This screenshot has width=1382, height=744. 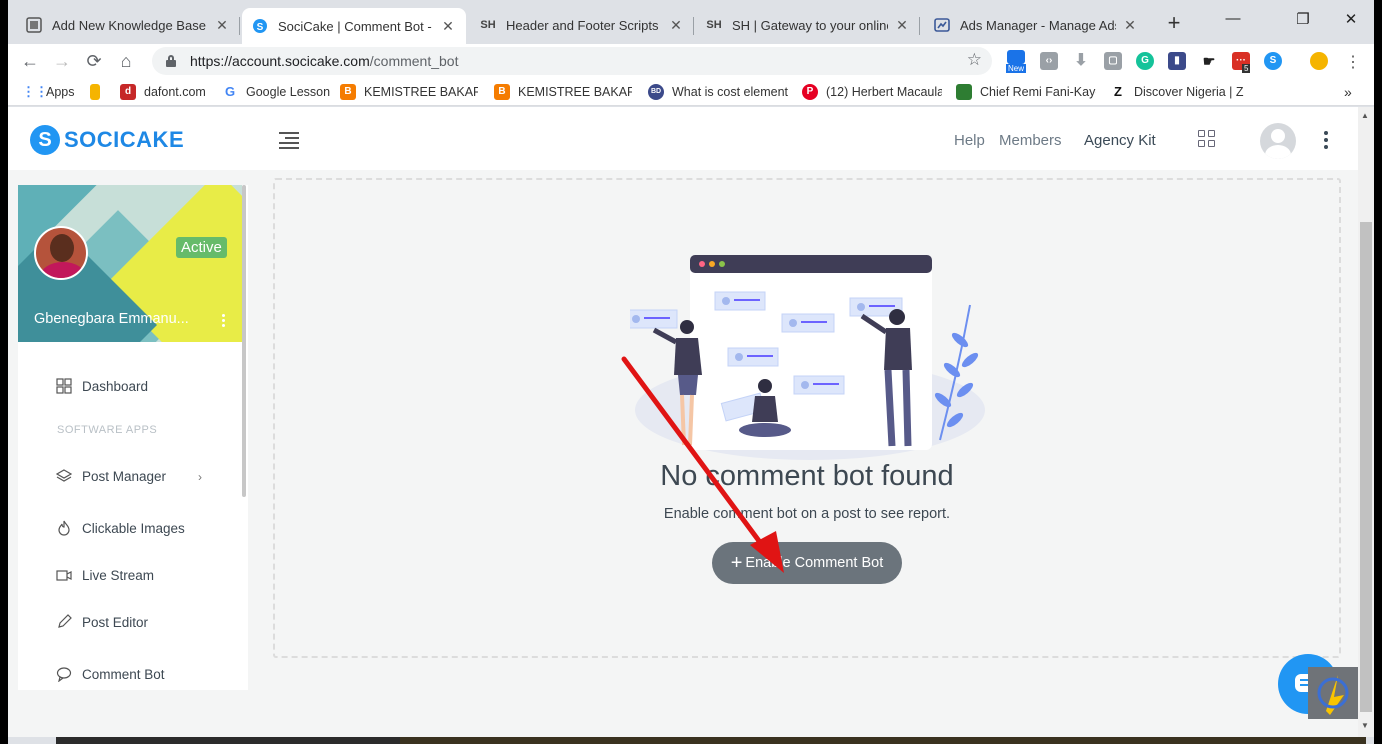 What do you see at coordinates (1319, 61) in the screenshot?
I see `profile-avatar-icon` at bounding box center [1319, 61].